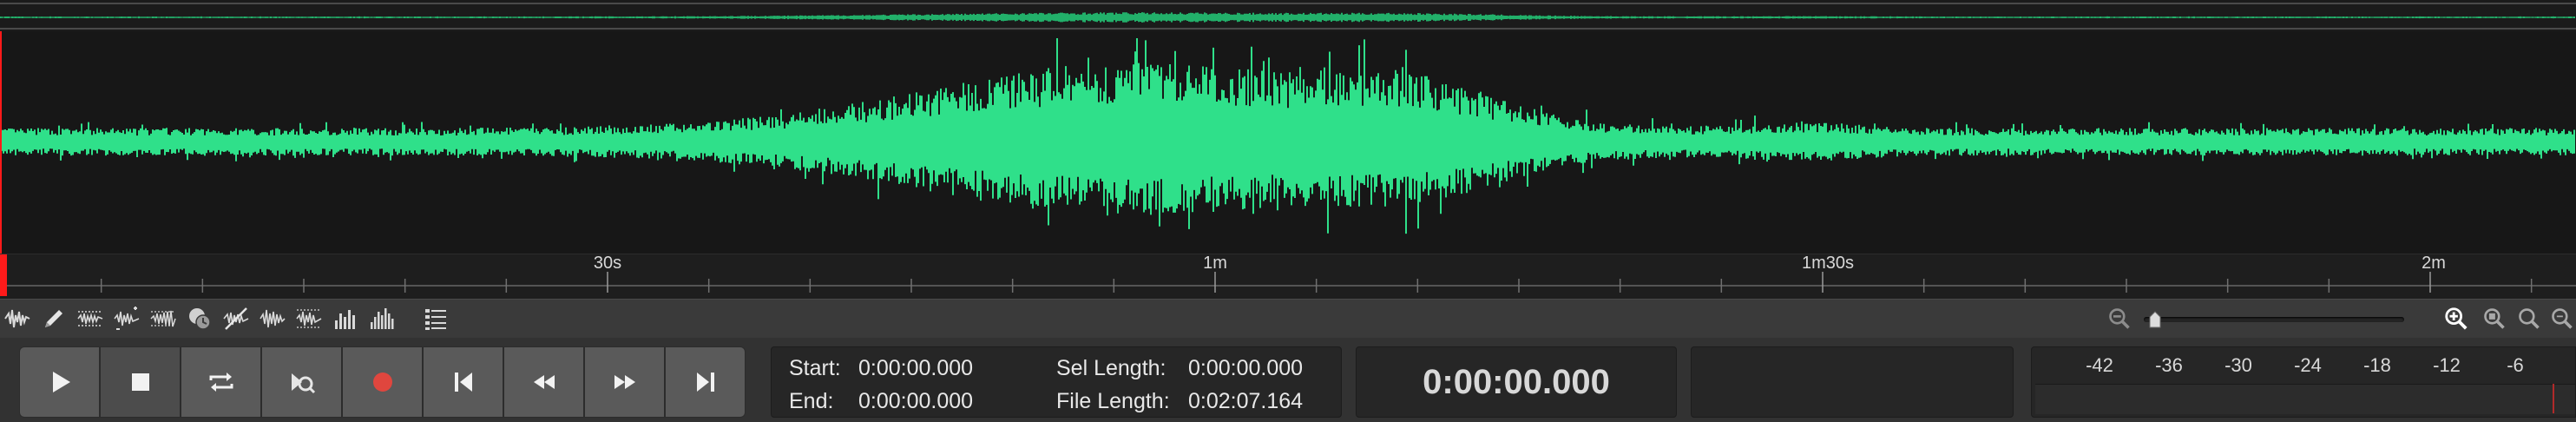  I want to click on fast-forward-button, so click(624, 382).